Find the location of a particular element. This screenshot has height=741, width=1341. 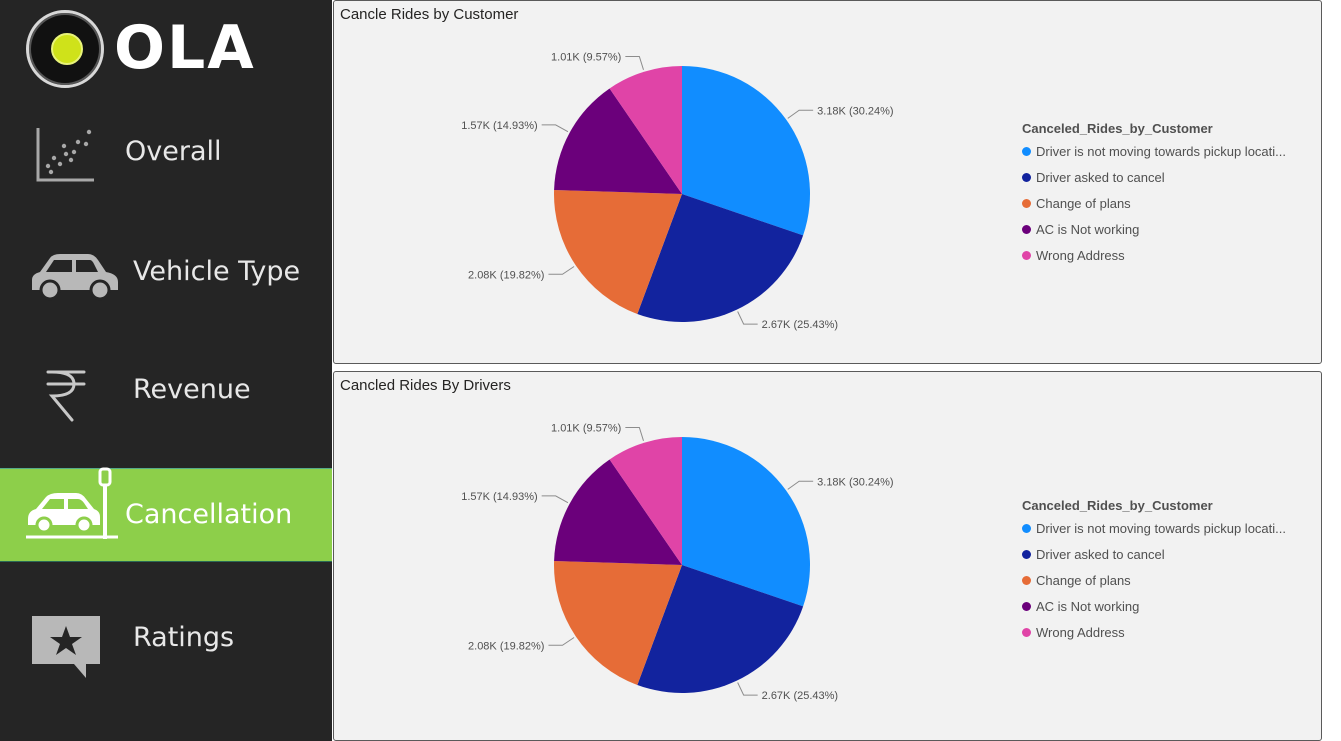

ola-logo: OLA is located at coordinates (144, 49).